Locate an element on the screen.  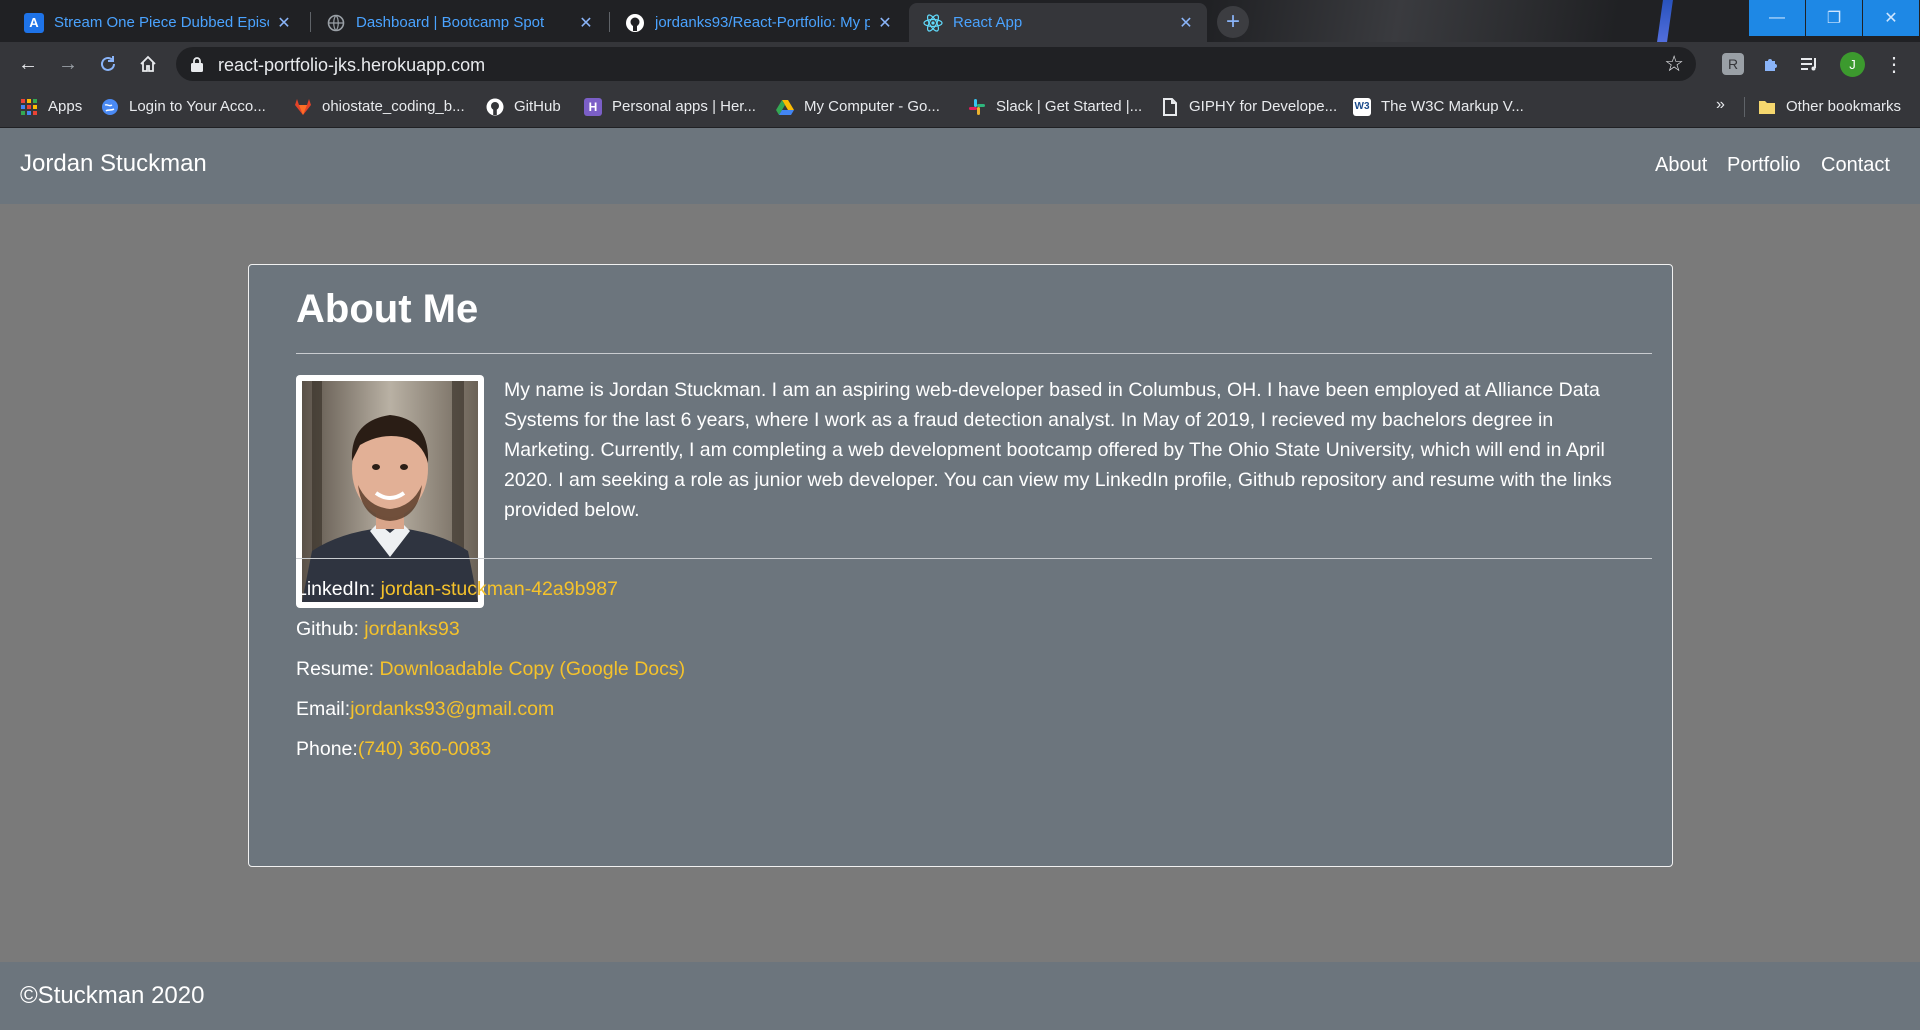
other-bookmarks: Other bookmarks is located at coordinates (1829, 106).